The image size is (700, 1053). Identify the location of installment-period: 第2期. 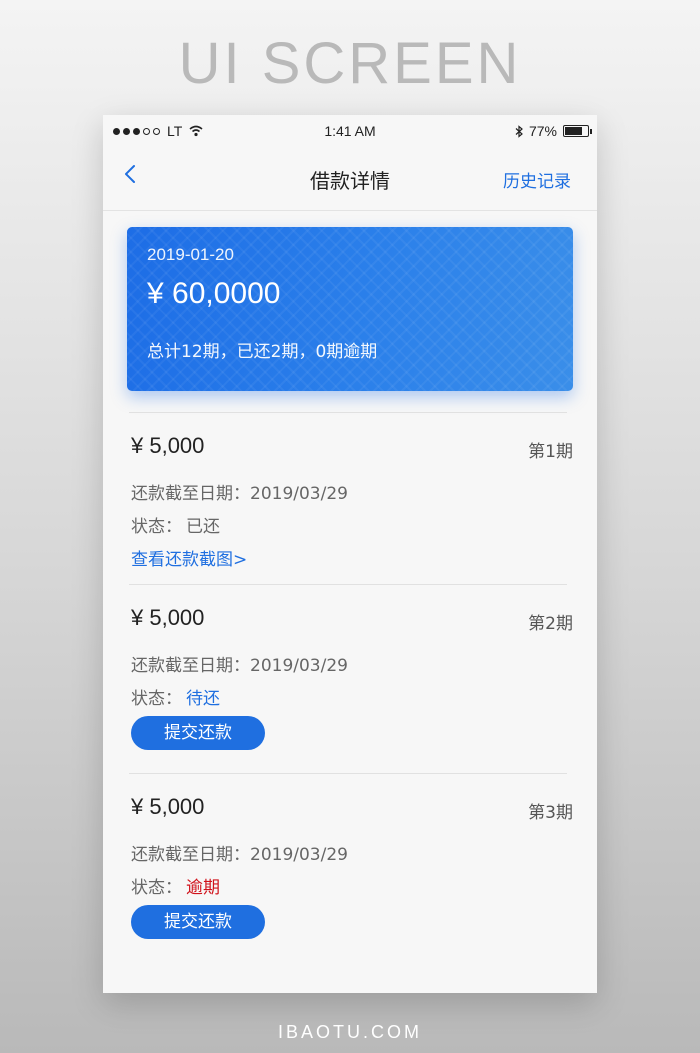
(550, 624).